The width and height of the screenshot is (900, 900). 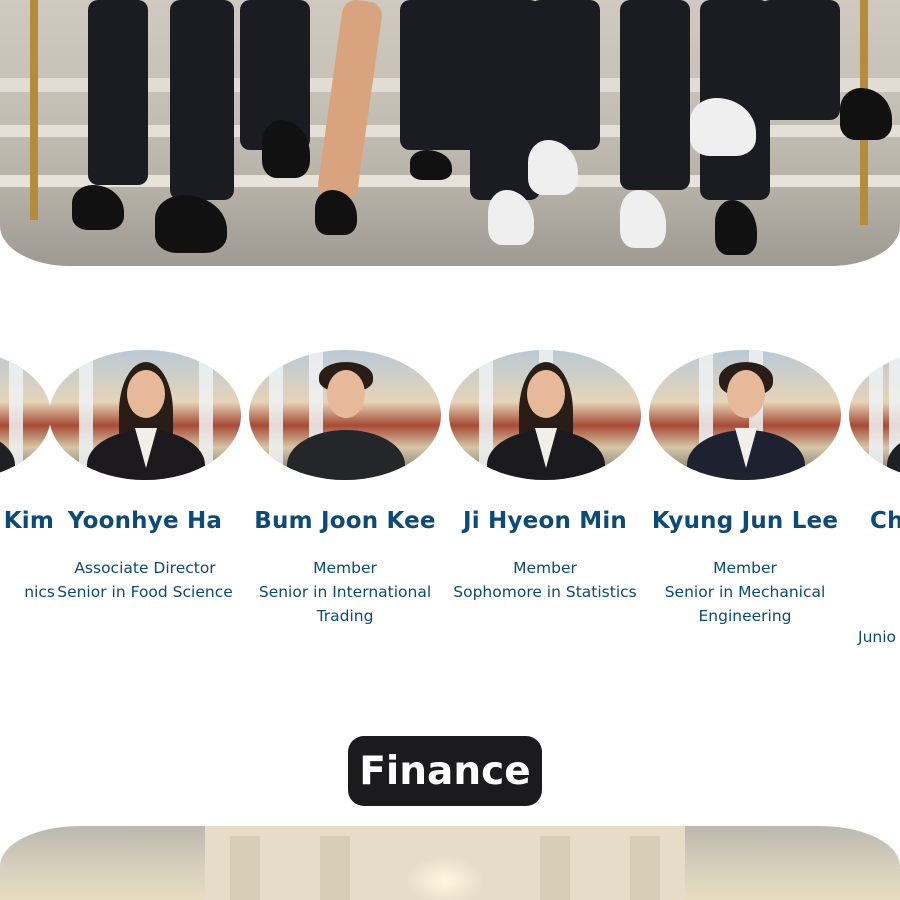 What do you see at coordinates (872, 592) in the screenshot?
I see `member-major` at bounding box center [872, 592].